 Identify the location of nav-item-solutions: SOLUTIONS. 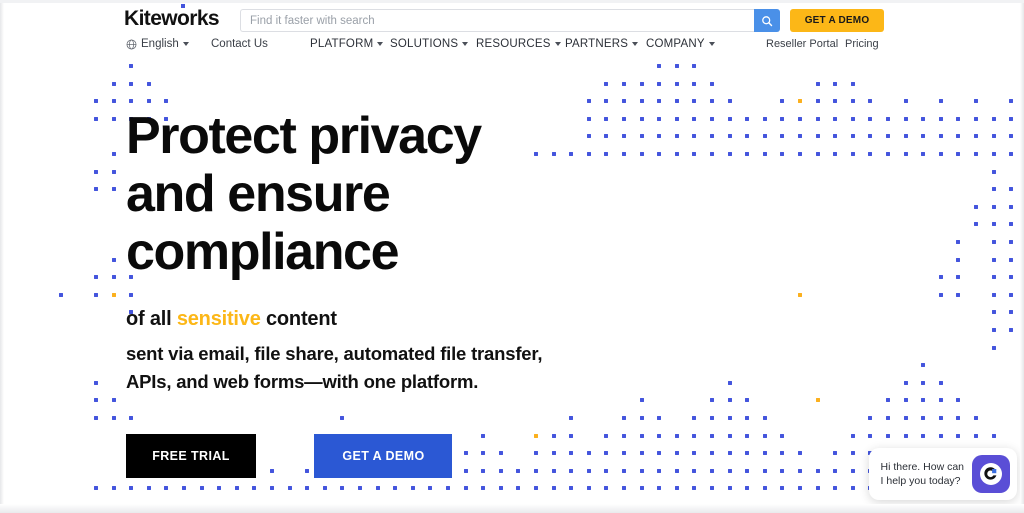
(429, 44).